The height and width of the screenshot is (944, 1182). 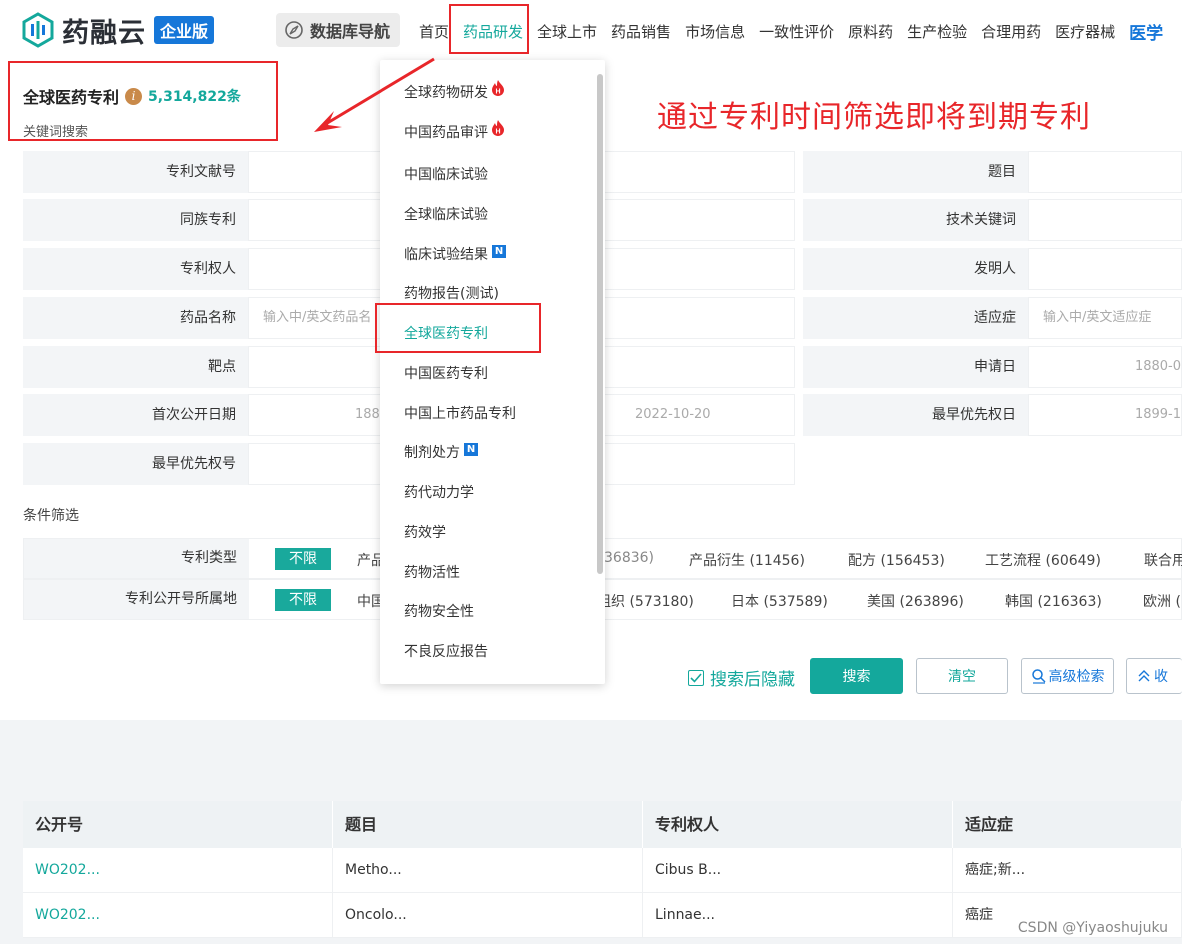 I want to click on filter-option: 联合用, so click(x=1163, y=560).